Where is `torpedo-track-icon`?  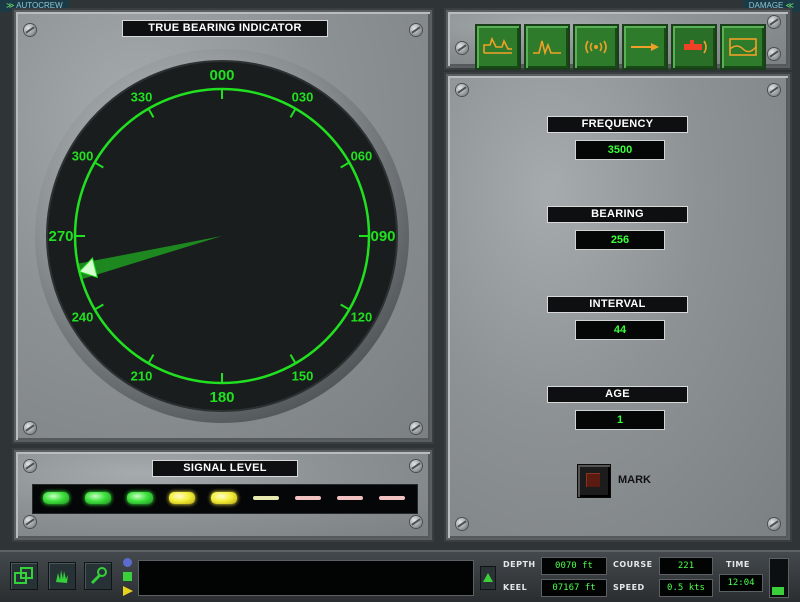
torpedo-track-icon is located at coordinates (645, 47).